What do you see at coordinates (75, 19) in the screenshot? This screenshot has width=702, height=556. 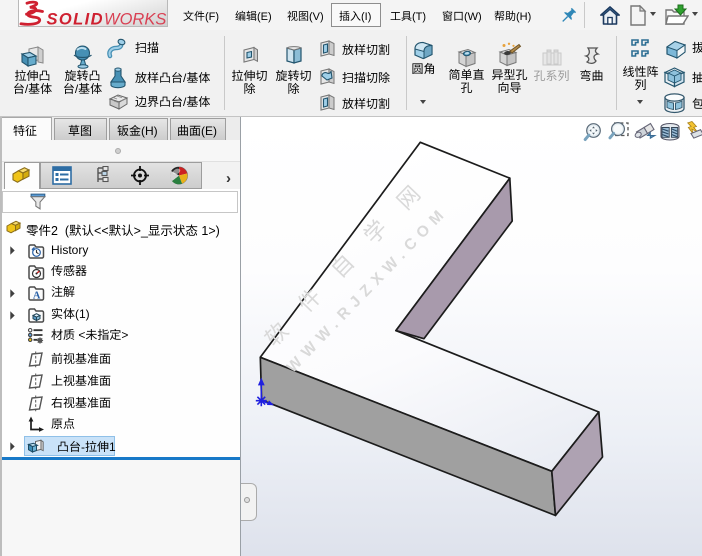 I see `svg-text: SOLID` at bounding box center [75, 19].